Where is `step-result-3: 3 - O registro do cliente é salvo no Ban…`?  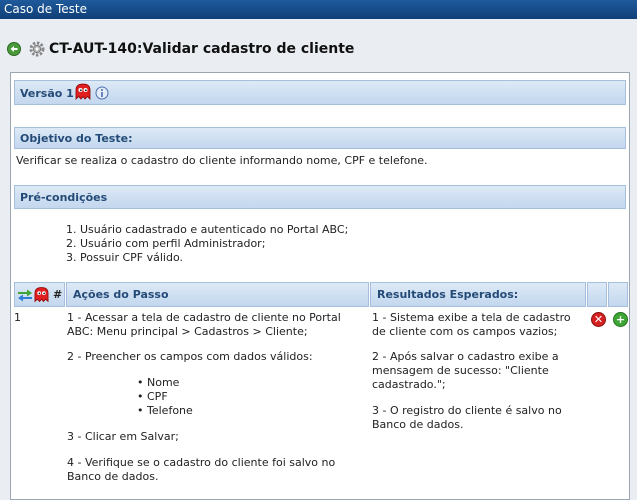
step-result-3: 3 - O registro do cliente é salvo no Ban… is located at coordinates (467, 417).